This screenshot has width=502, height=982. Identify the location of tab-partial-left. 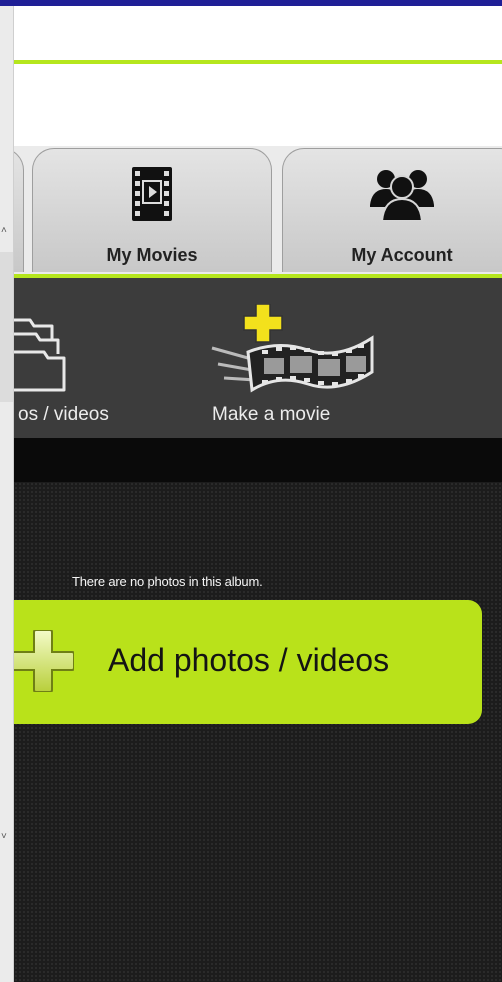
(19, 210).